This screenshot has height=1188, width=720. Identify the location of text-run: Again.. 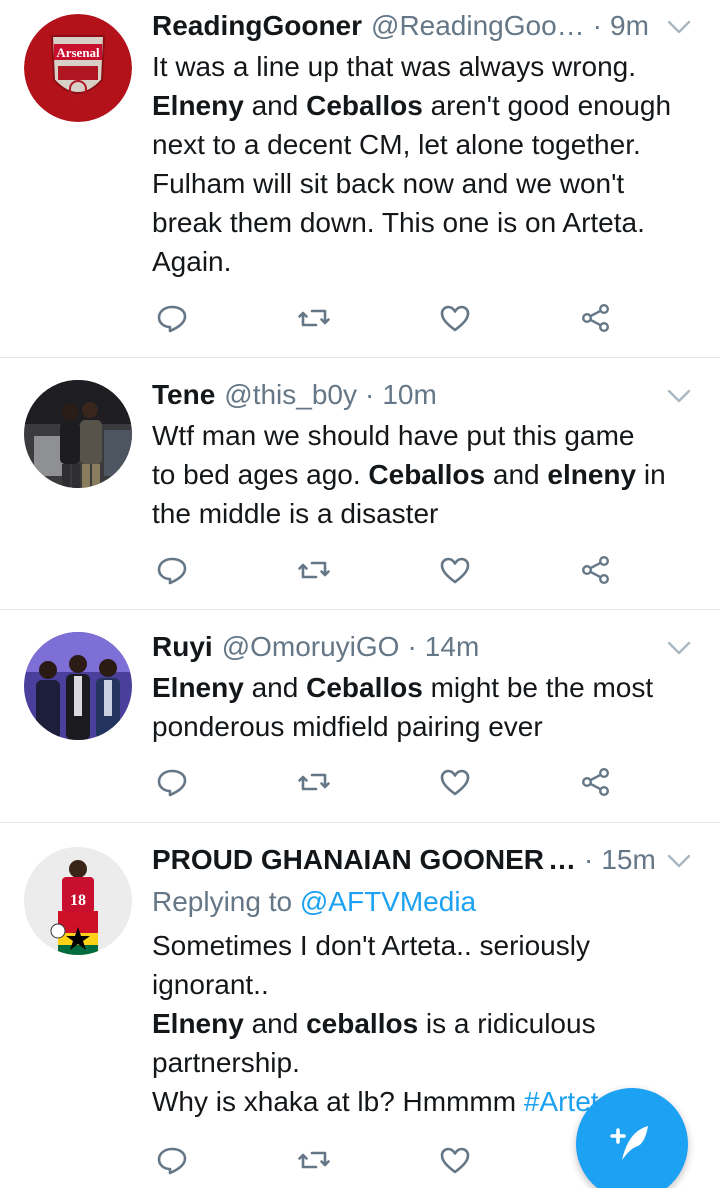
(192, 261).